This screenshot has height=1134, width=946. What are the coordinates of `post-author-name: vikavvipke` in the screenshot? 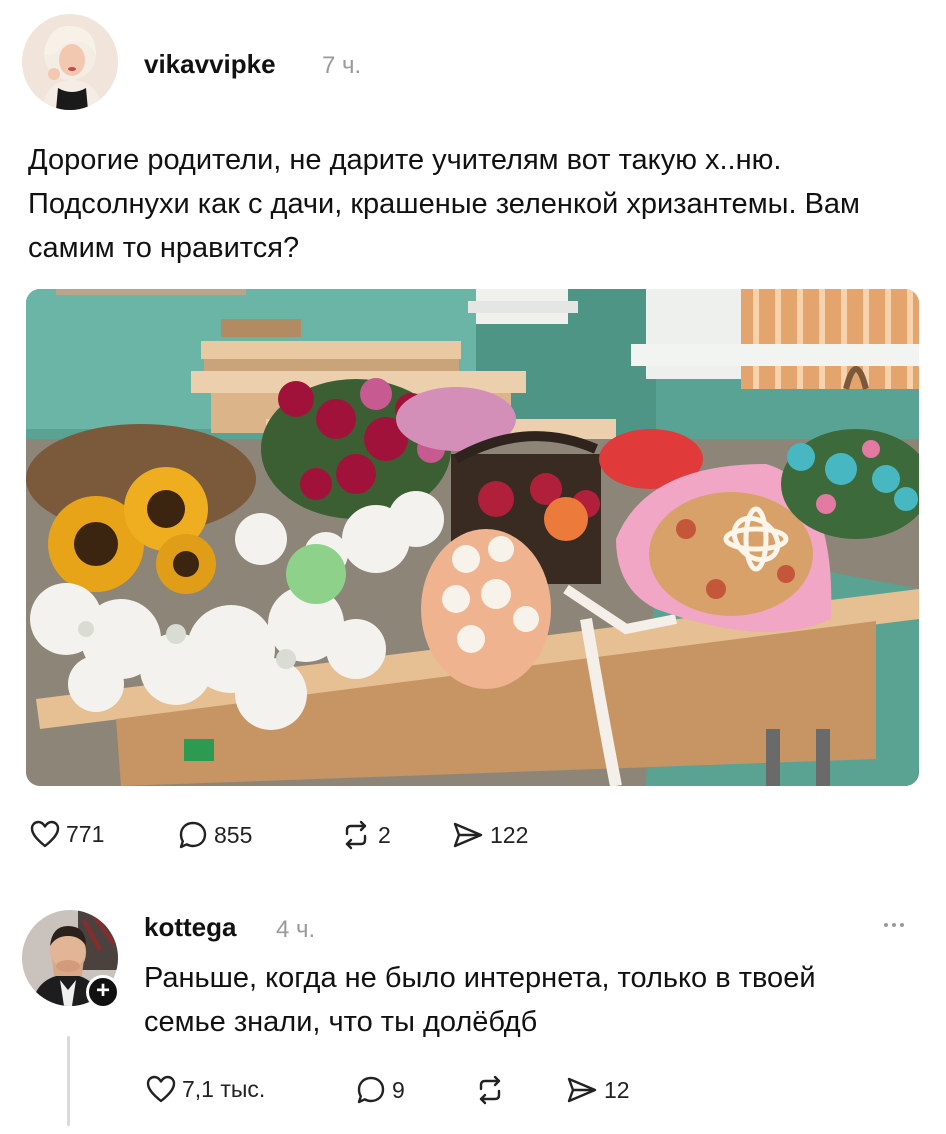 It's located at (210, 64).